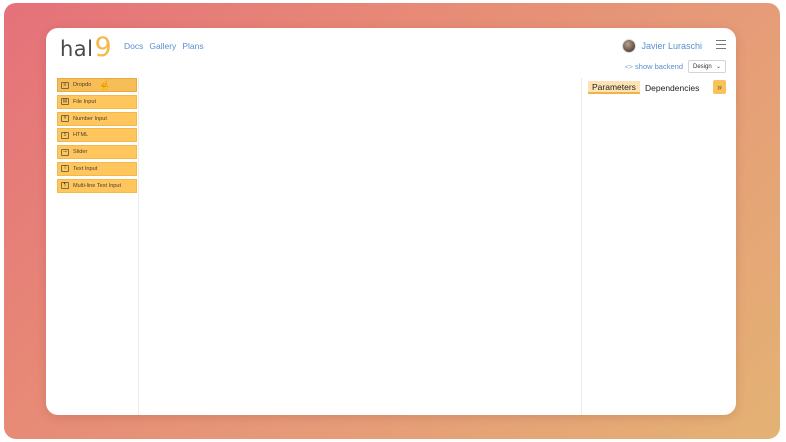  What do you see at coordinates (65, 169) in the screenshot?
I see `text-input-icon: T` at bounding box center [65, 169].